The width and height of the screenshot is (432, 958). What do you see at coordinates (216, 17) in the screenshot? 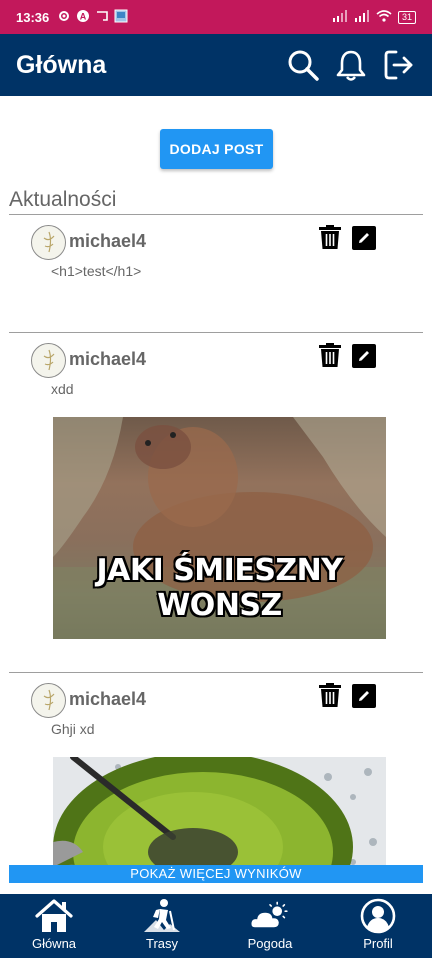
I see `status-bar: 13:36 A 31` at bounding box center [216, 17].